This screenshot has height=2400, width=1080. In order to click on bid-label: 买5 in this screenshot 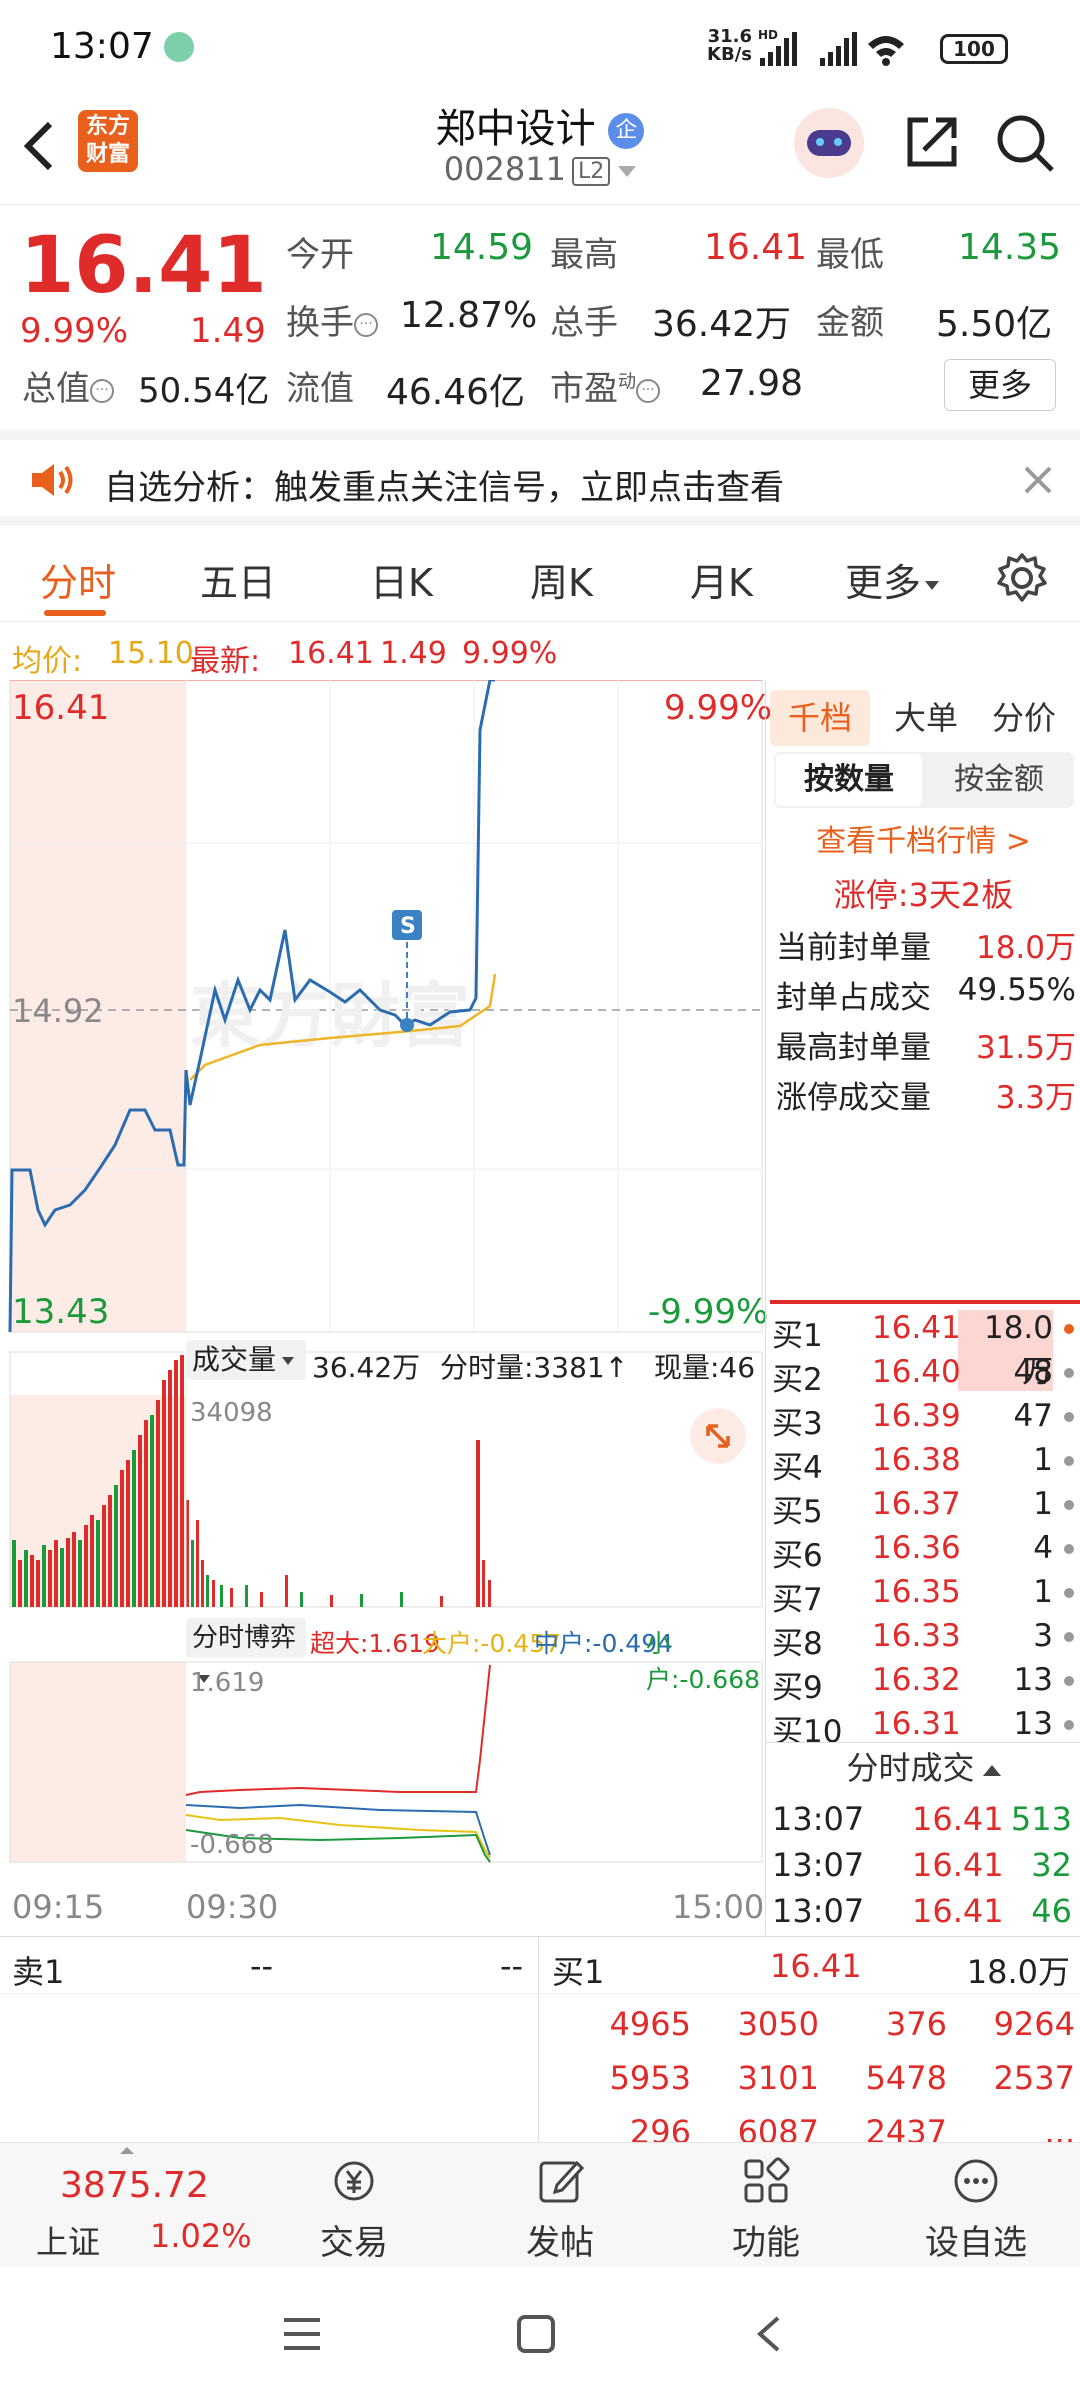, I will do `click(797, 1512)`.